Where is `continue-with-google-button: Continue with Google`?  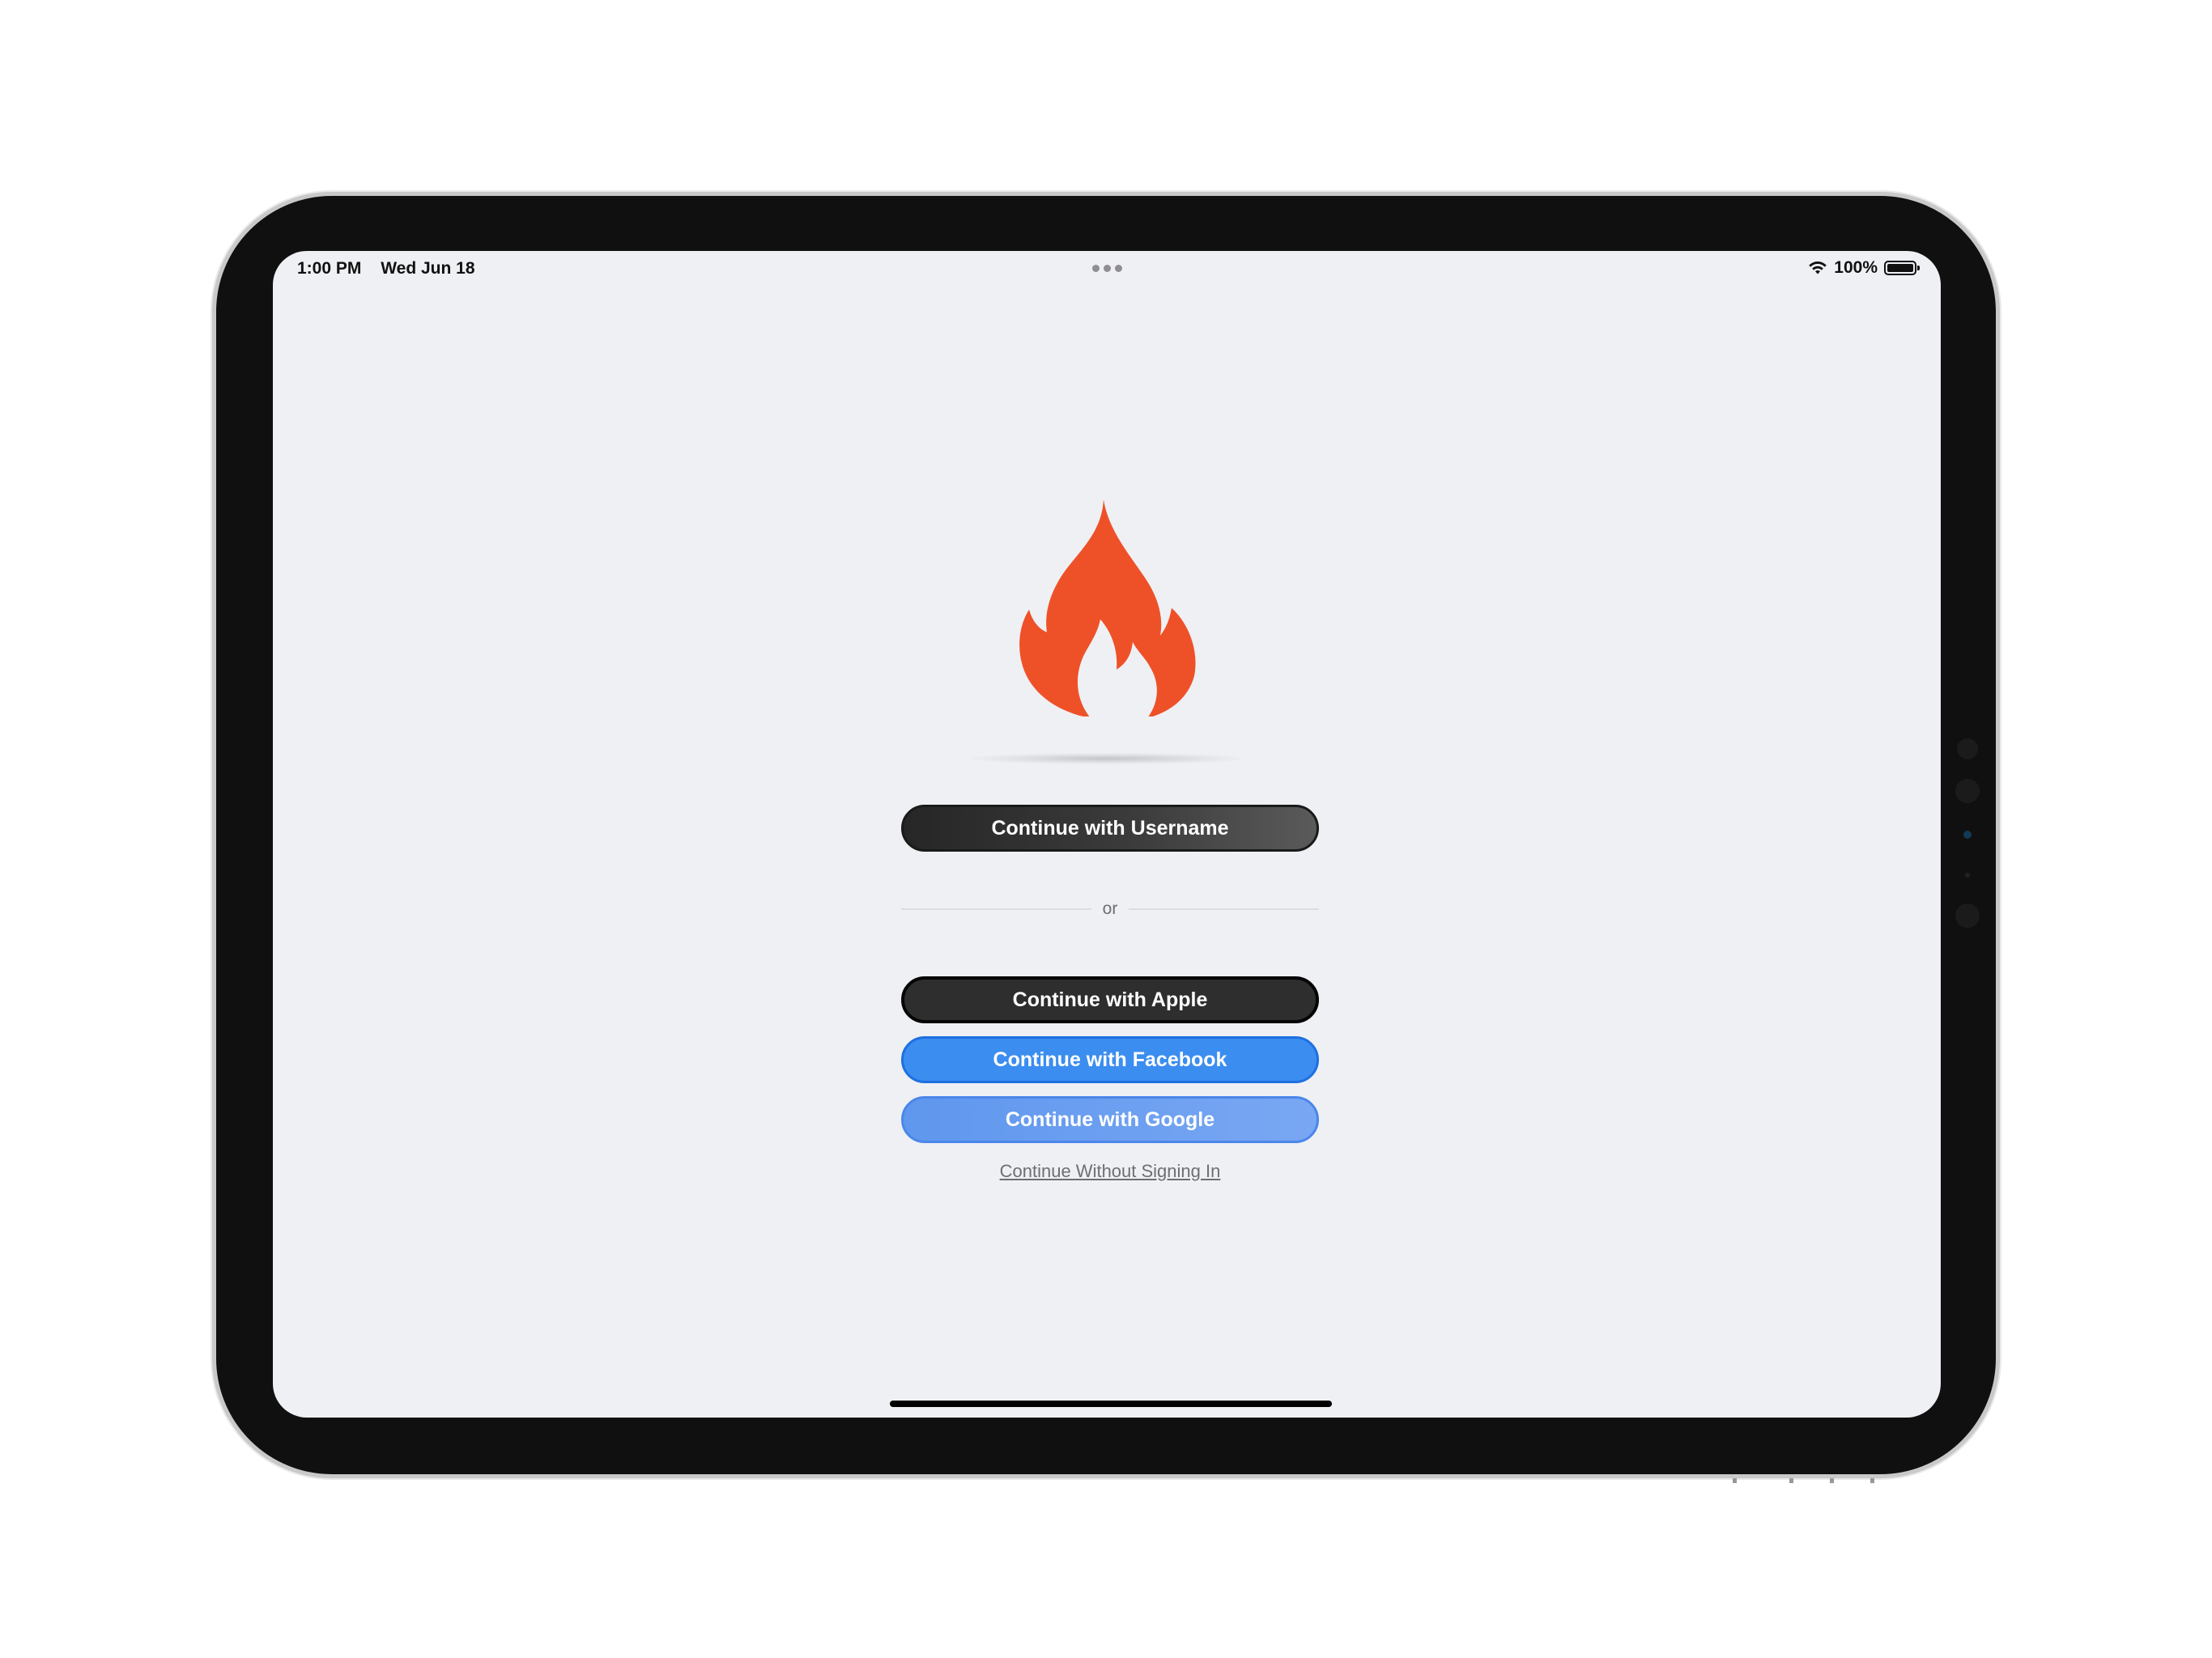 continue-with-google-button: Continue with Google is located at coordinates (1110, 1119).